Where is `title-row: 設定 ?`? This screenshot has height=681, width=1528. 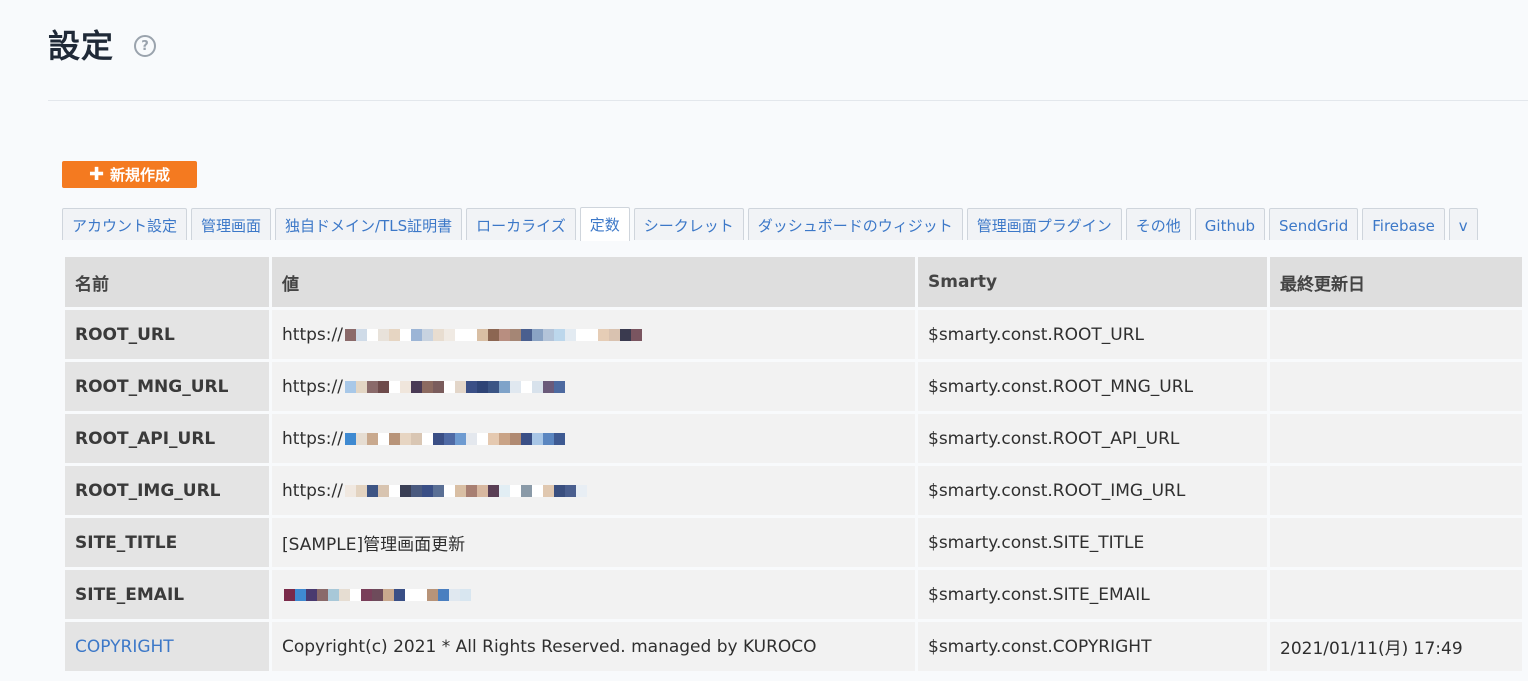 title-row: 設定 ? is located at coordinates (102, 46).